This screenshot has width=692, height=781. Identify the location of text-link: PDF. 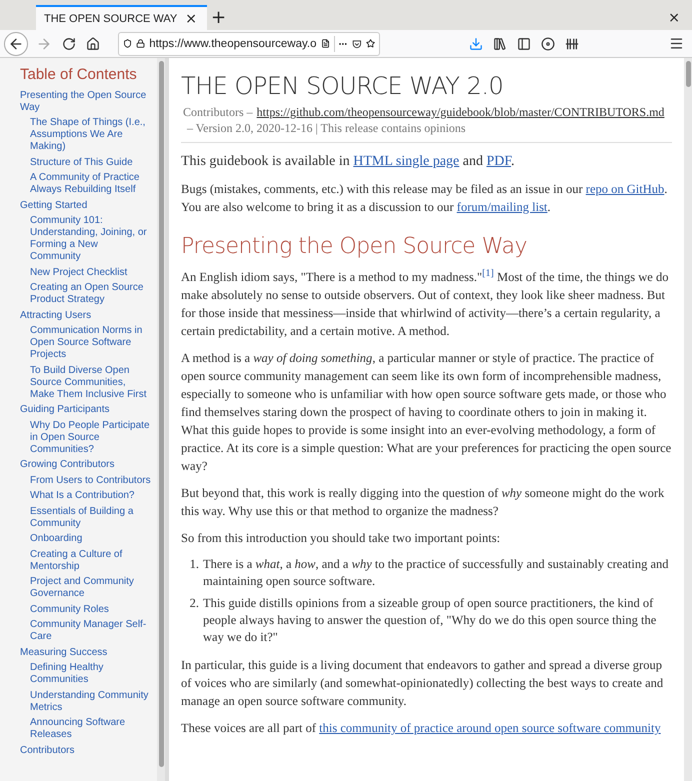
(499, 161).